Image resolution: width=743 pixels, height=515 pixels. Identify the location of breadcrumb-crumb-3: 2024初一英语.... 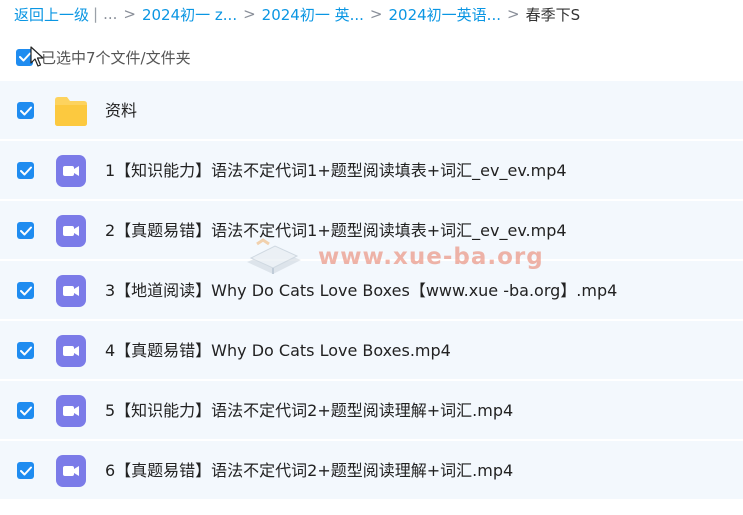
(445, 14).